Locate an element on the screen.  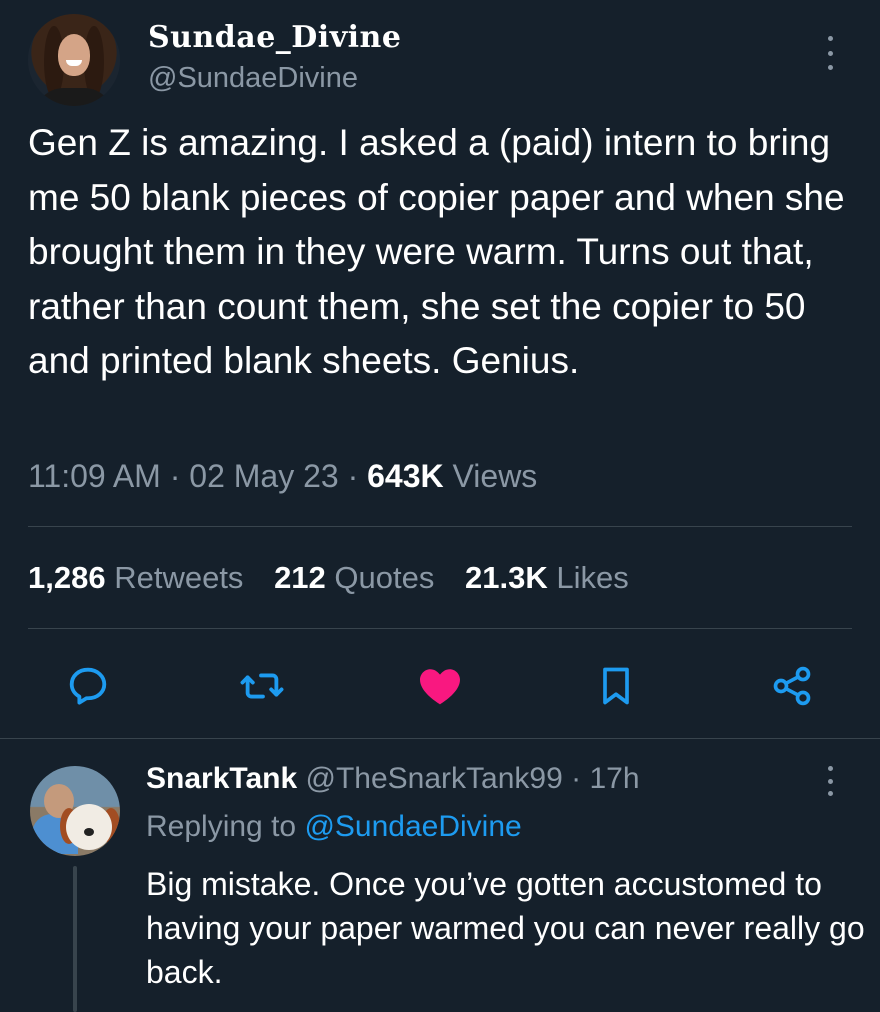
likes-label: Likes is located at coordinates (592, 577).